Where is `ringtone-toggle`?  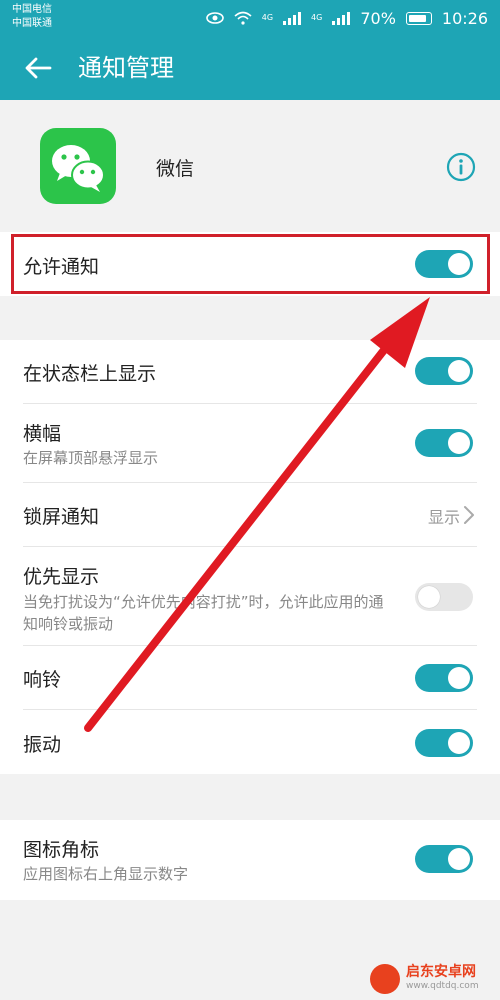
ringtone-toggle is located at coordinates (444, 678).